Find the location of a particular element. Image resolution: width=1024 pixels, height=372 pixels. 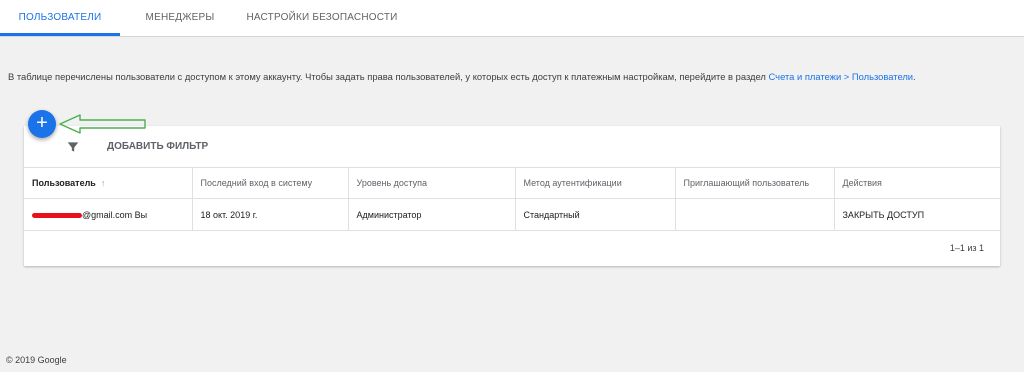

filter-icon is located at coordinates (73, 147).